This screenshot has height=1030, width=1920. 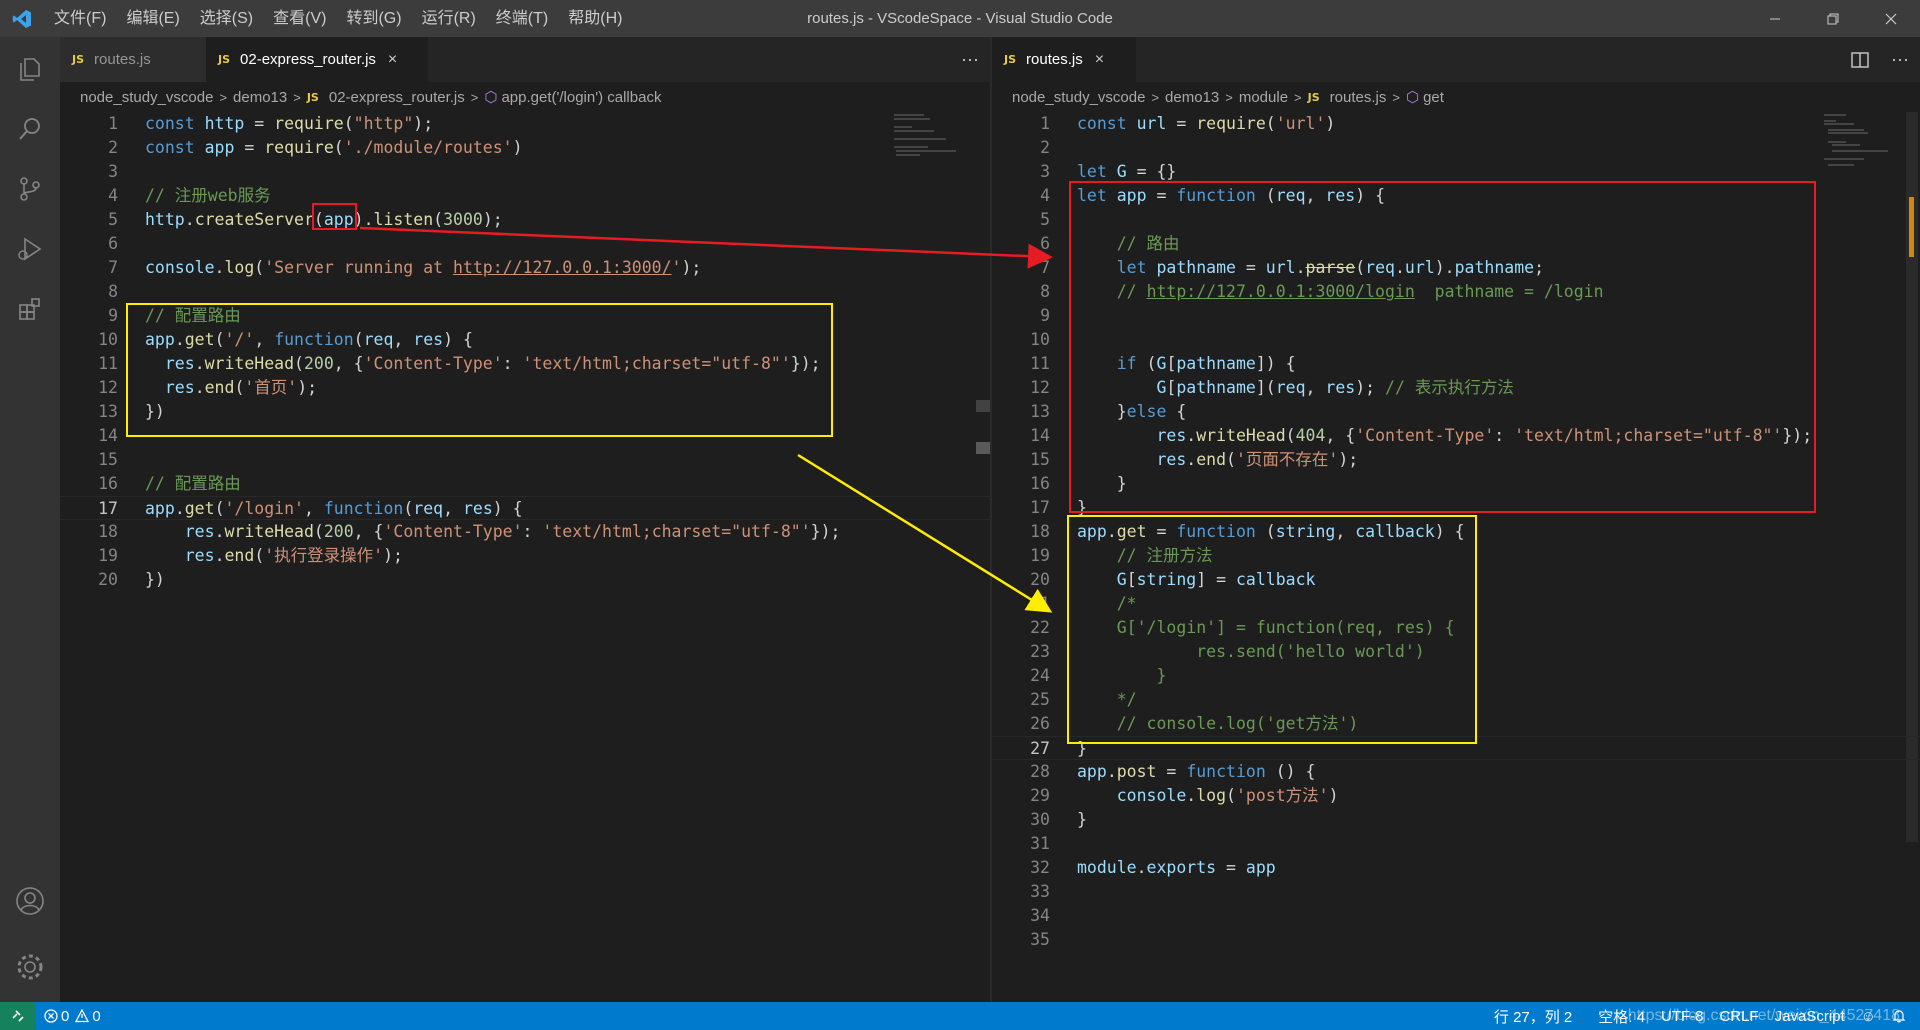 What do you see at coordinates (1775, 18) in the screenshot?
I see `minimize-button` at bounding box center [1775, 18].